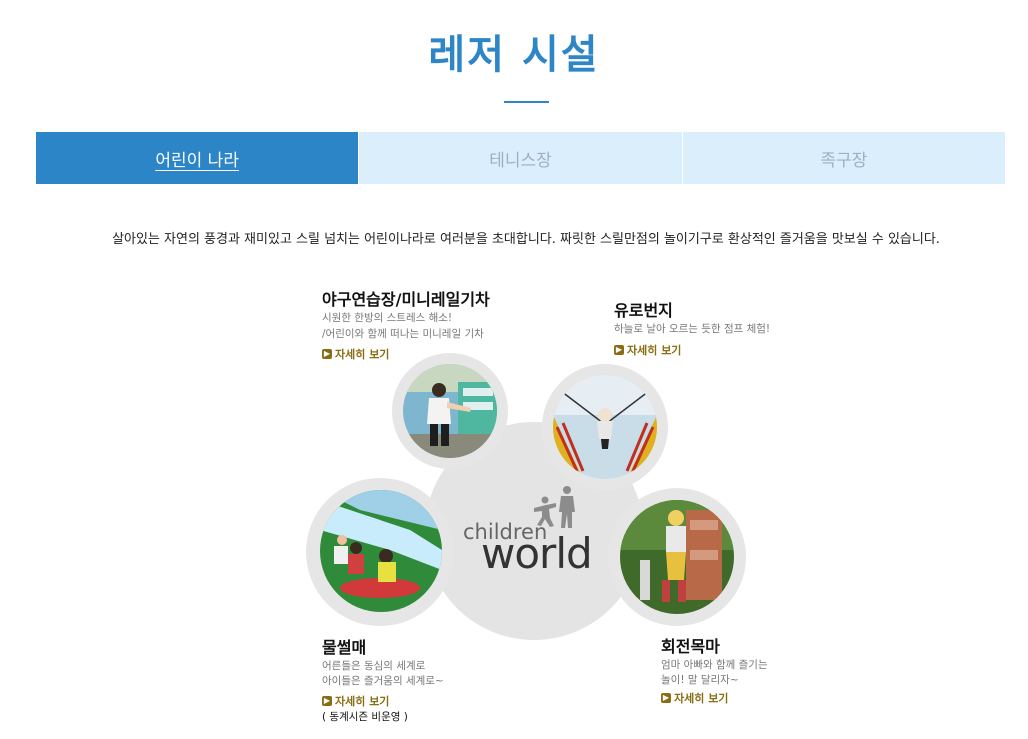 This screenshot has height=739, width=1028. What do you see at coordinates (387, 318) in the screenshot?
I see `baseball-desc-1: 시원한 한방의 스트레스 해소!` at bounding box center [387, 318].